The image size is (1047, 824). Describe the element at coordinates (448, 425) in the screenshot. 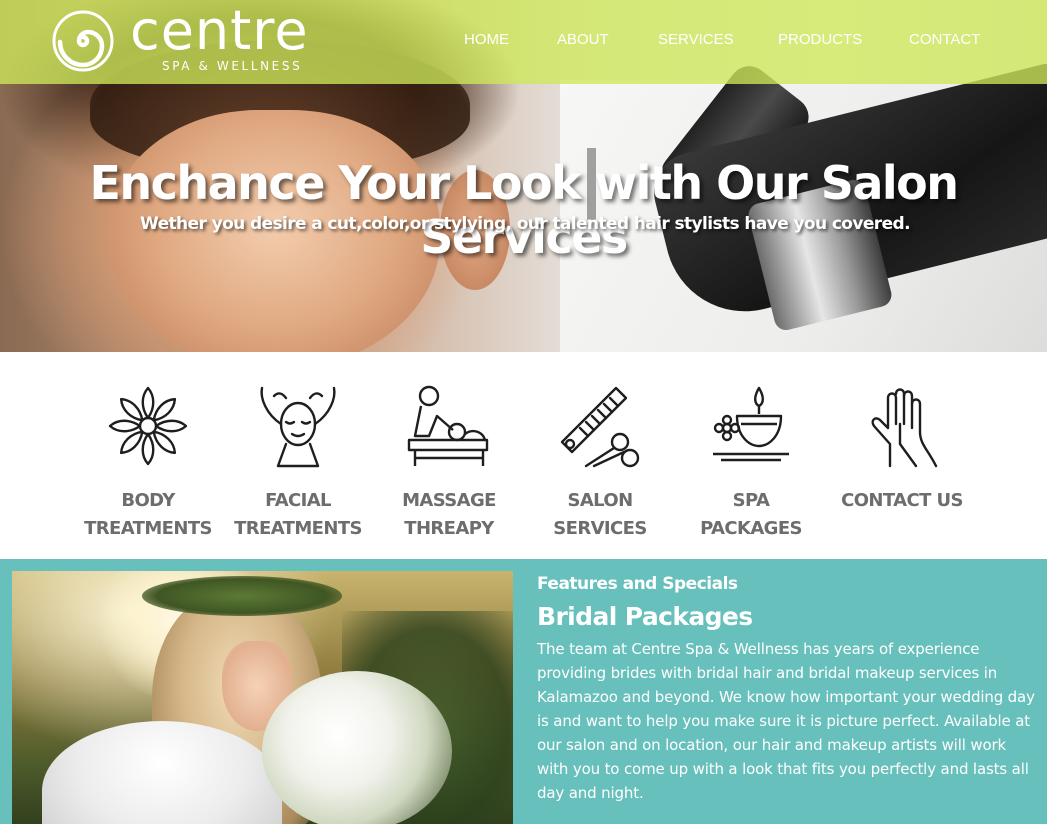

I see `massage-icon` at that location.